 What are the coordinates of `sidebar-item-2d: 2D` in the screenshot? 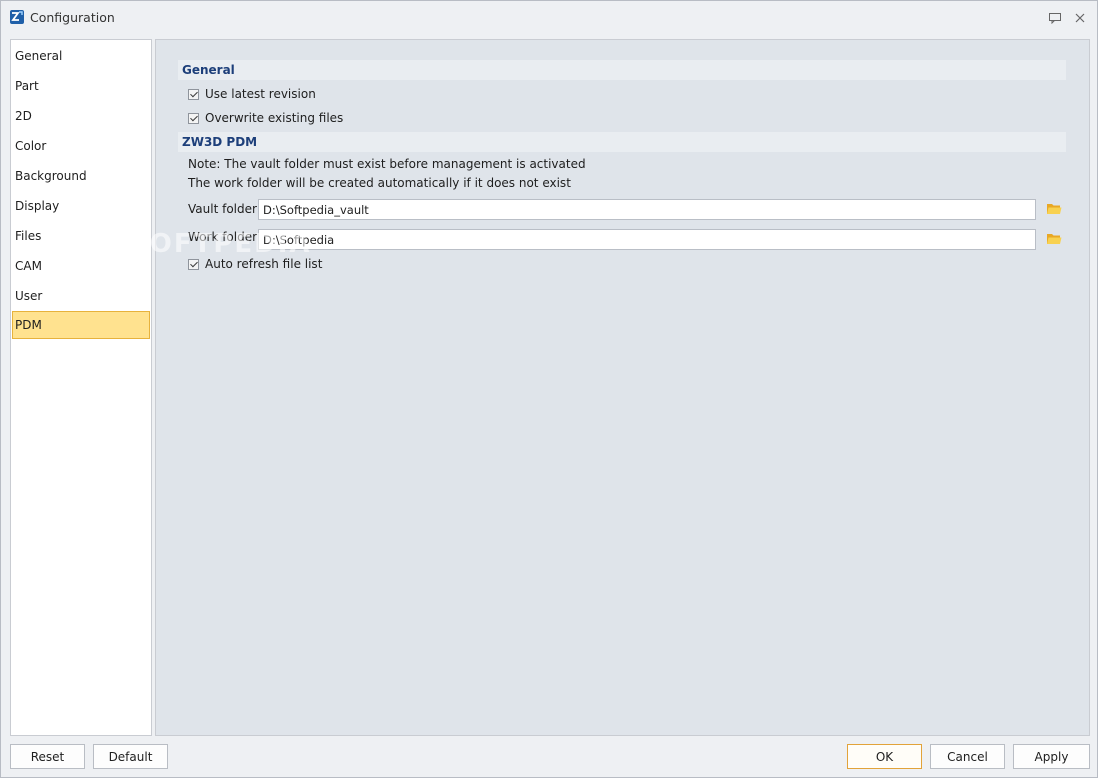 It's located at (81, 116).